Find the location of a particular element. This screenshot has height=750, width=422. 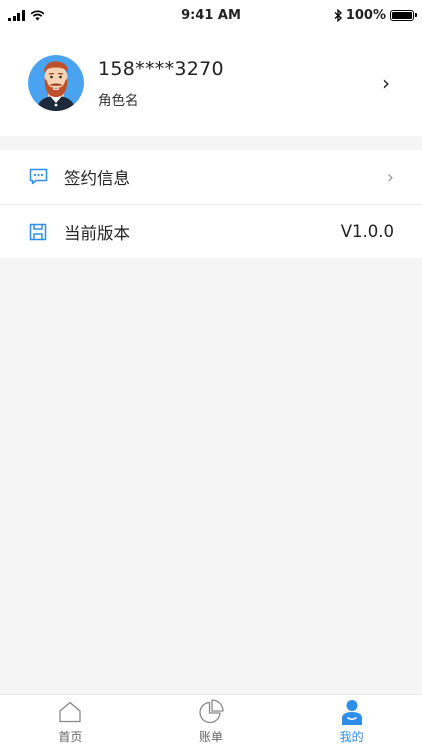

status-right: 100% is located at coordinates (375, 15).